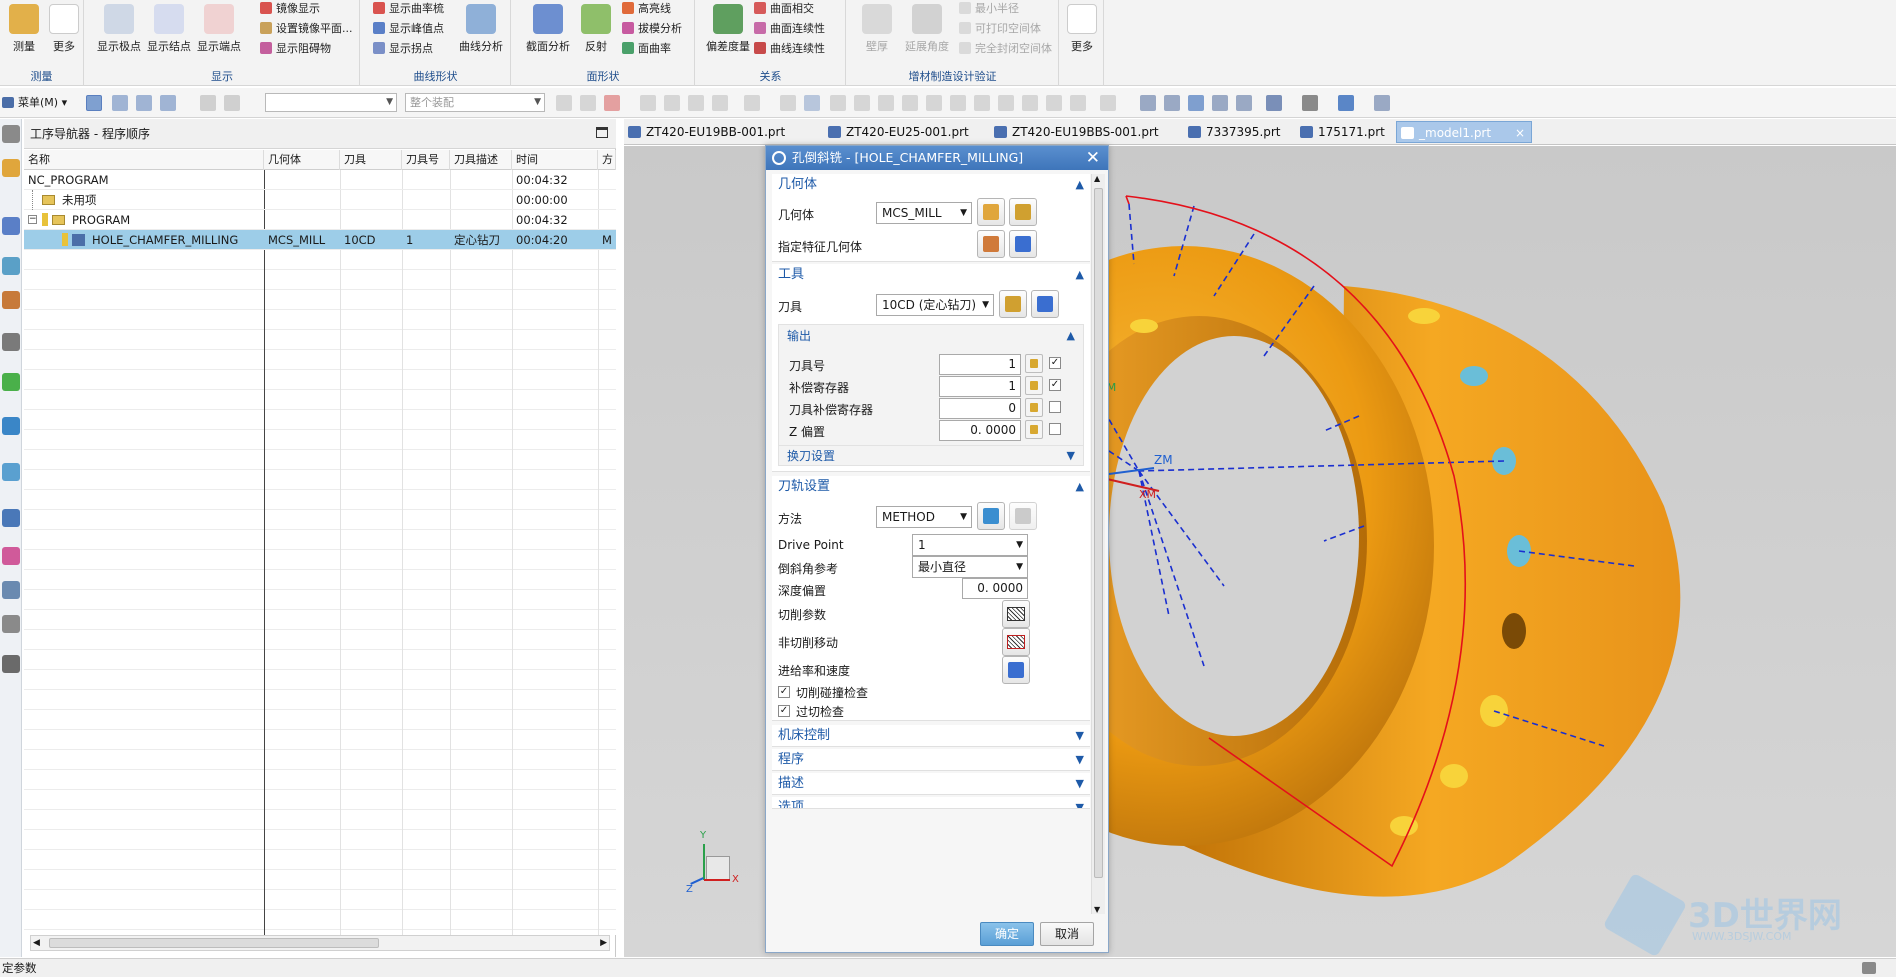  What do you see at coordinates (970, 545) in the screenshot?
I see `drive-point-select: 1 ▼` at bounding box center [970, 545].